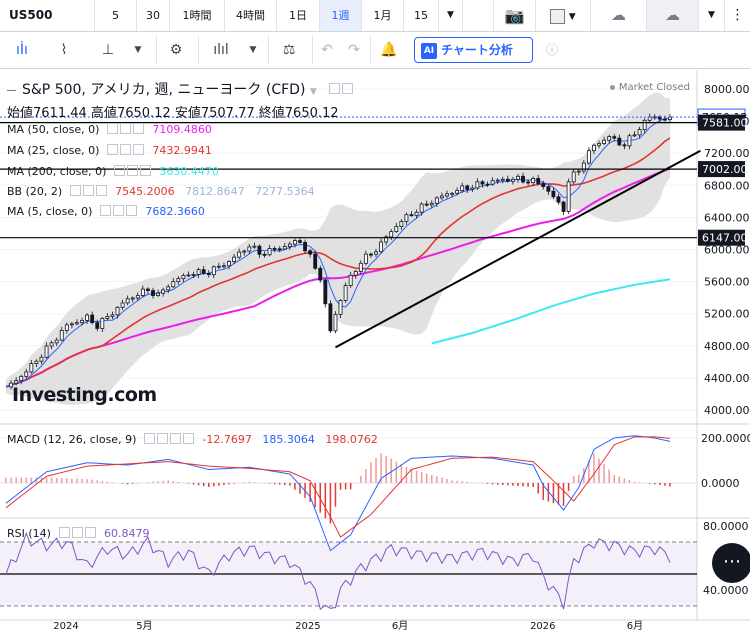 This screenshot has width=750, height=634. I want to click on info-icon: ⓘ, so click(552, 50).